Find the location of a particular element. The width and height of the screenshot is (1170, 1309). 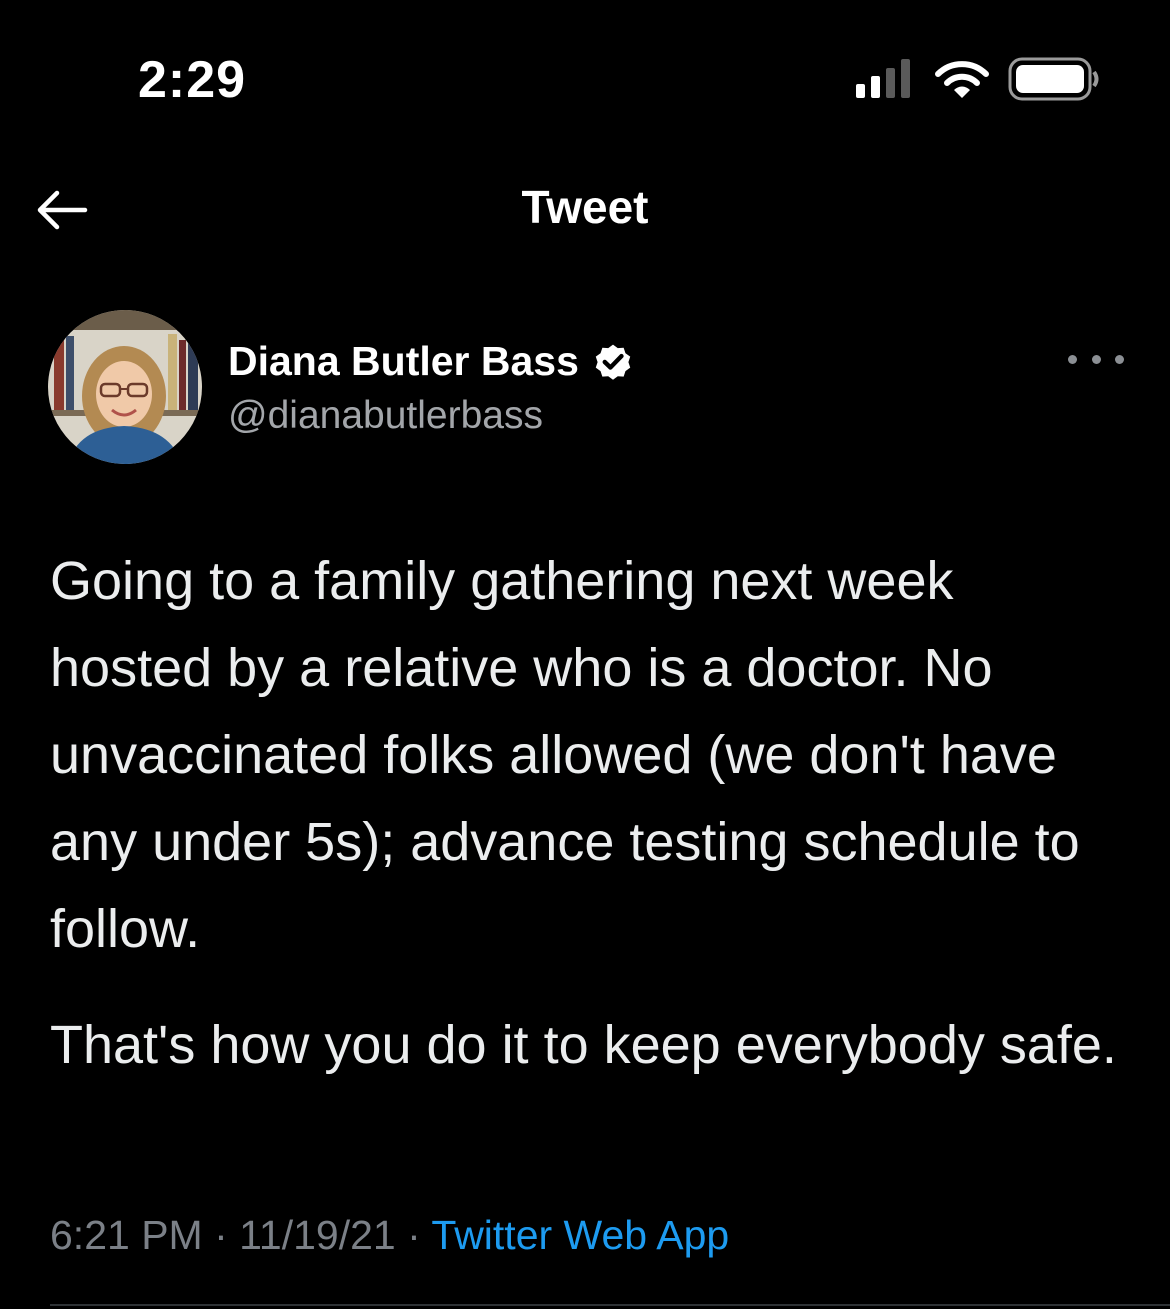

avatar-photo is located at coordinates (125, 387).